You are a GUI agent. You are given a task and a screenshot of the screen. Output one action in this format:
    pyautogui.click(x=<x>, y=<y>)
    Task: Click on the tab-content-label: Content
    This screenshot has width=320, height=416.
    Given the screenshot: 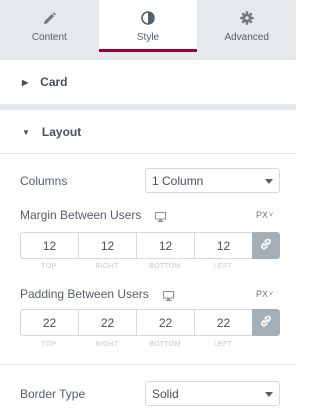 What is the action you would take?
    pyautogui.click(x=49, y=37)
    